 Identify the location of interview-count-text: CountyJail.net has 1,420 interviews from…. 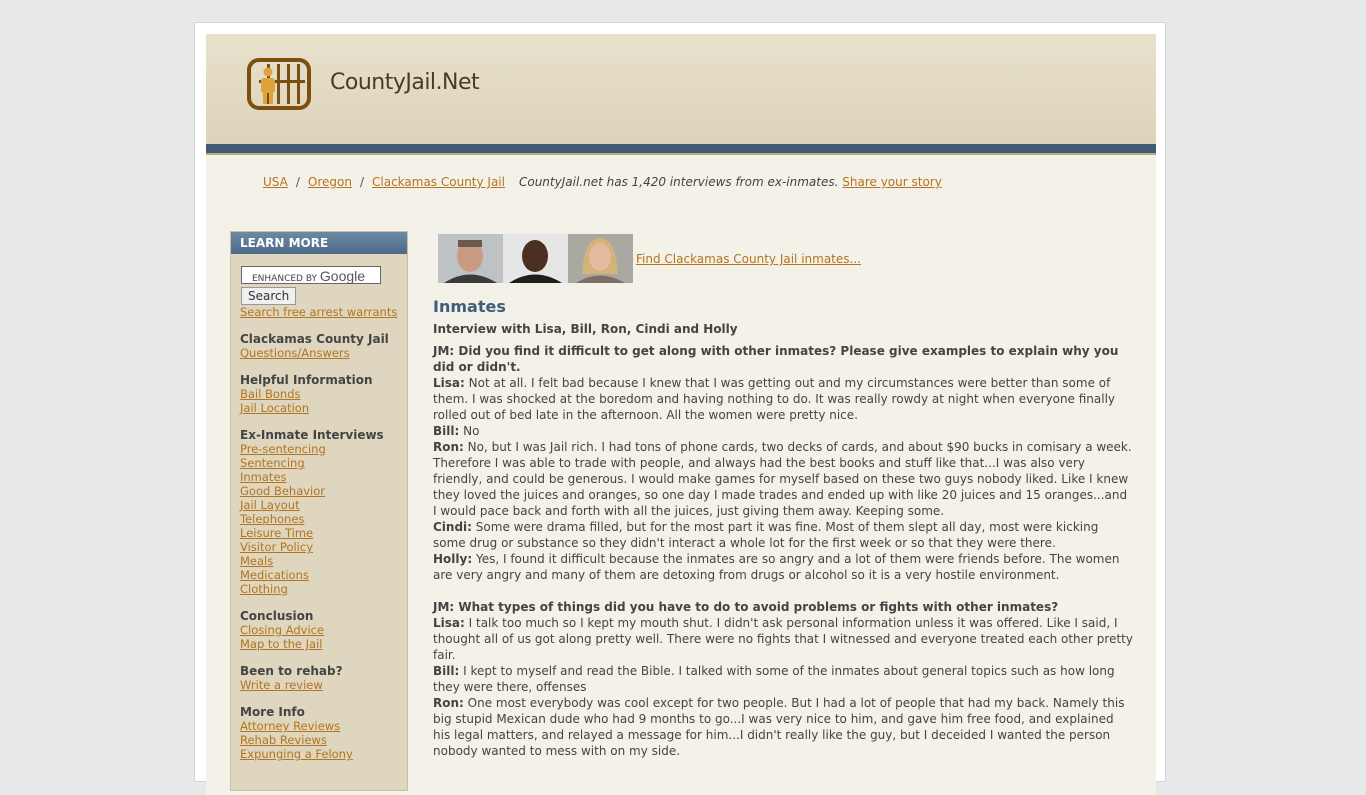
(678, 182).